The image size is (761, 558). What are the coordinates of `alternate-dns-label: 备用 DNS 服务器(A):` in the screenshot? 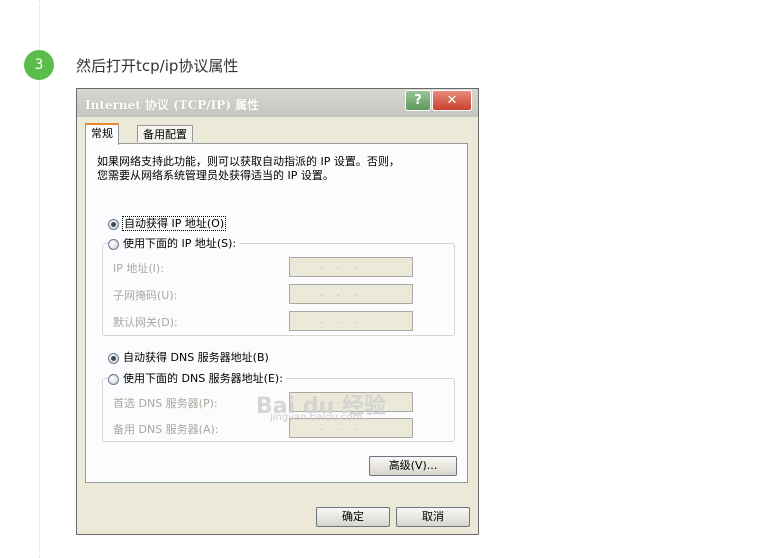 It's located at (166, 429).